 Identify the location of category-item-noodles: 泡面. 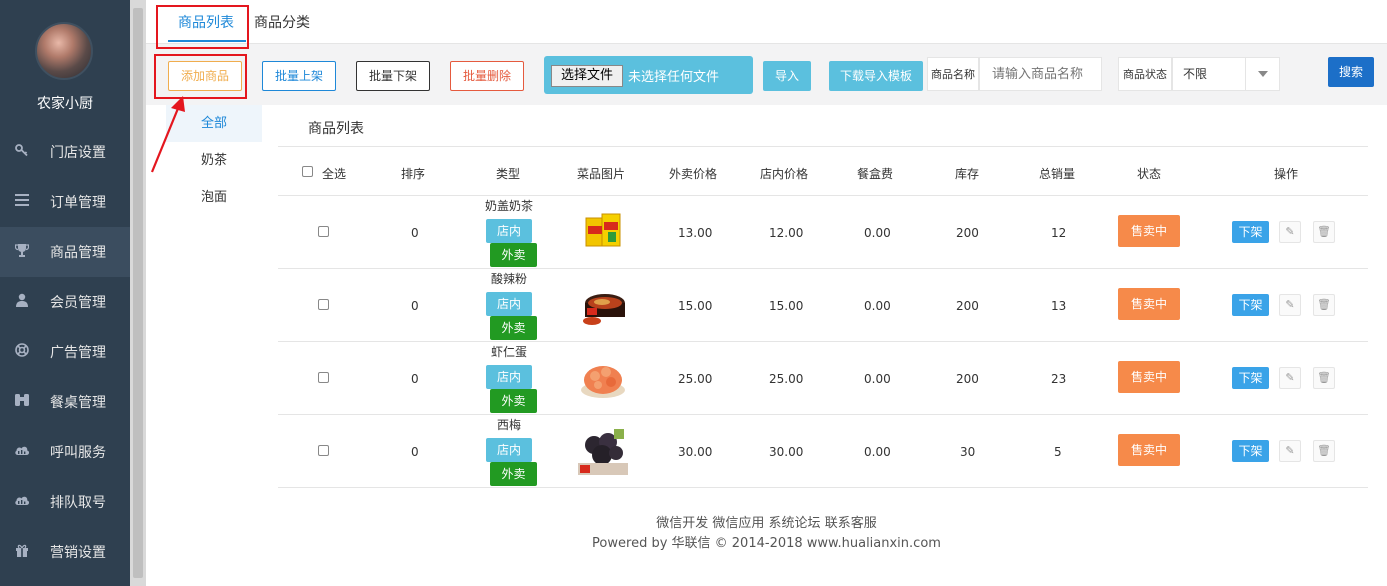
(214, 197).